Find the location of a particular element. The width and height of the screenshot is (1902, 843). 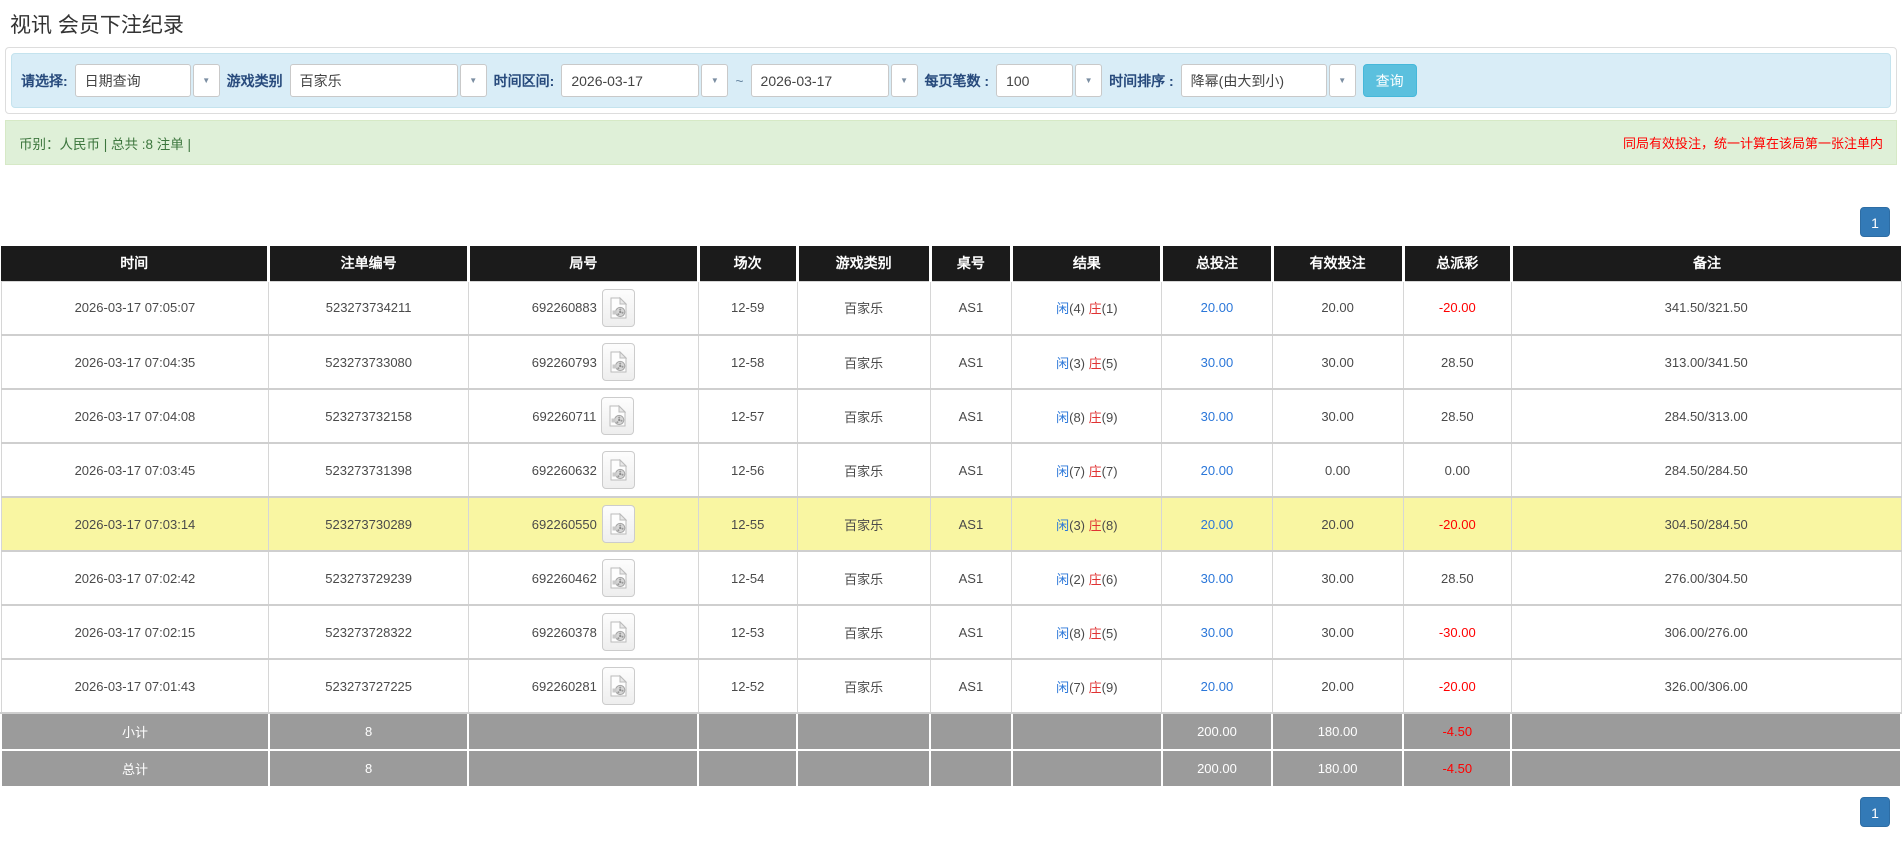

time-sort-dropdown-button: ▼ is located at coordinates (1342, 80).